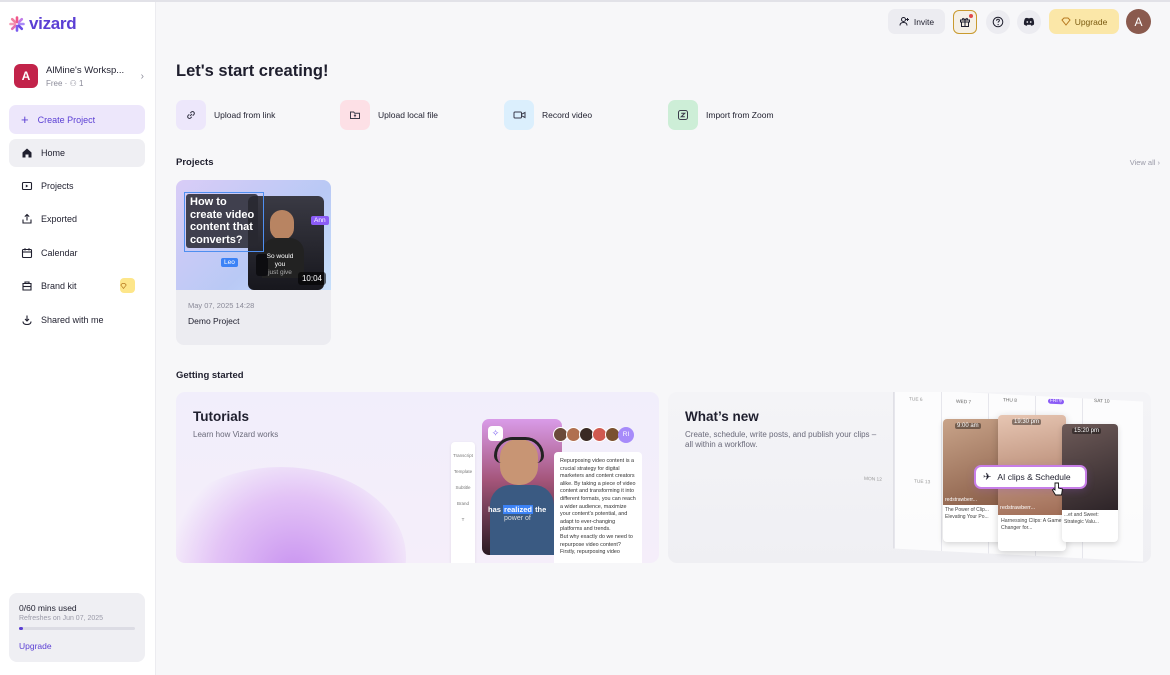 This screenshot has width=1170, height=675. I want to click on more-avatars-badge: RI, so click(626, 435).